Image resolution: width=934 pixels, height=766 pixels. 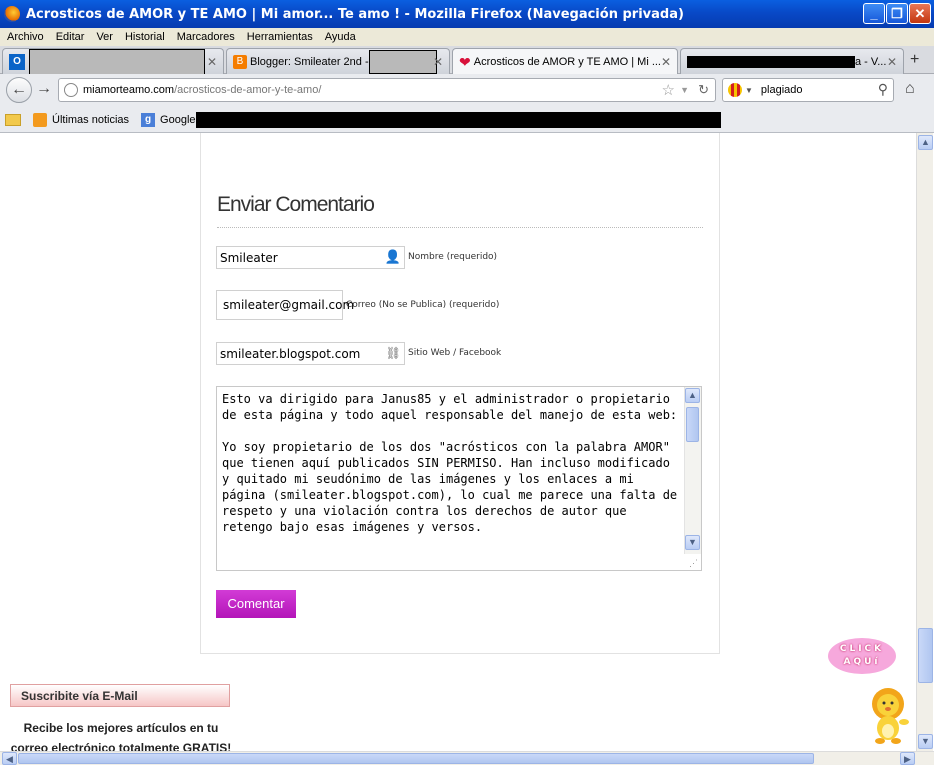 What do you see at coordinates (296, 204) in the screenshot?
I see `comment-heading: Enviar Comentario` at bounding box center [296, 204].